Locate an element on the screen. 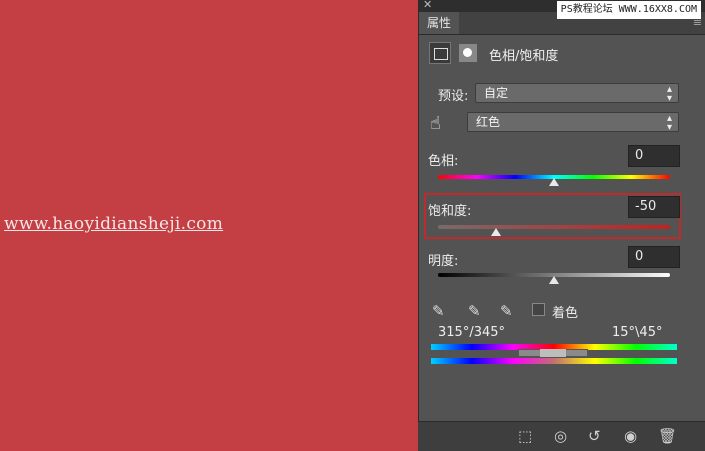  lightness-input: 0 is located at coordinates (654, 257).